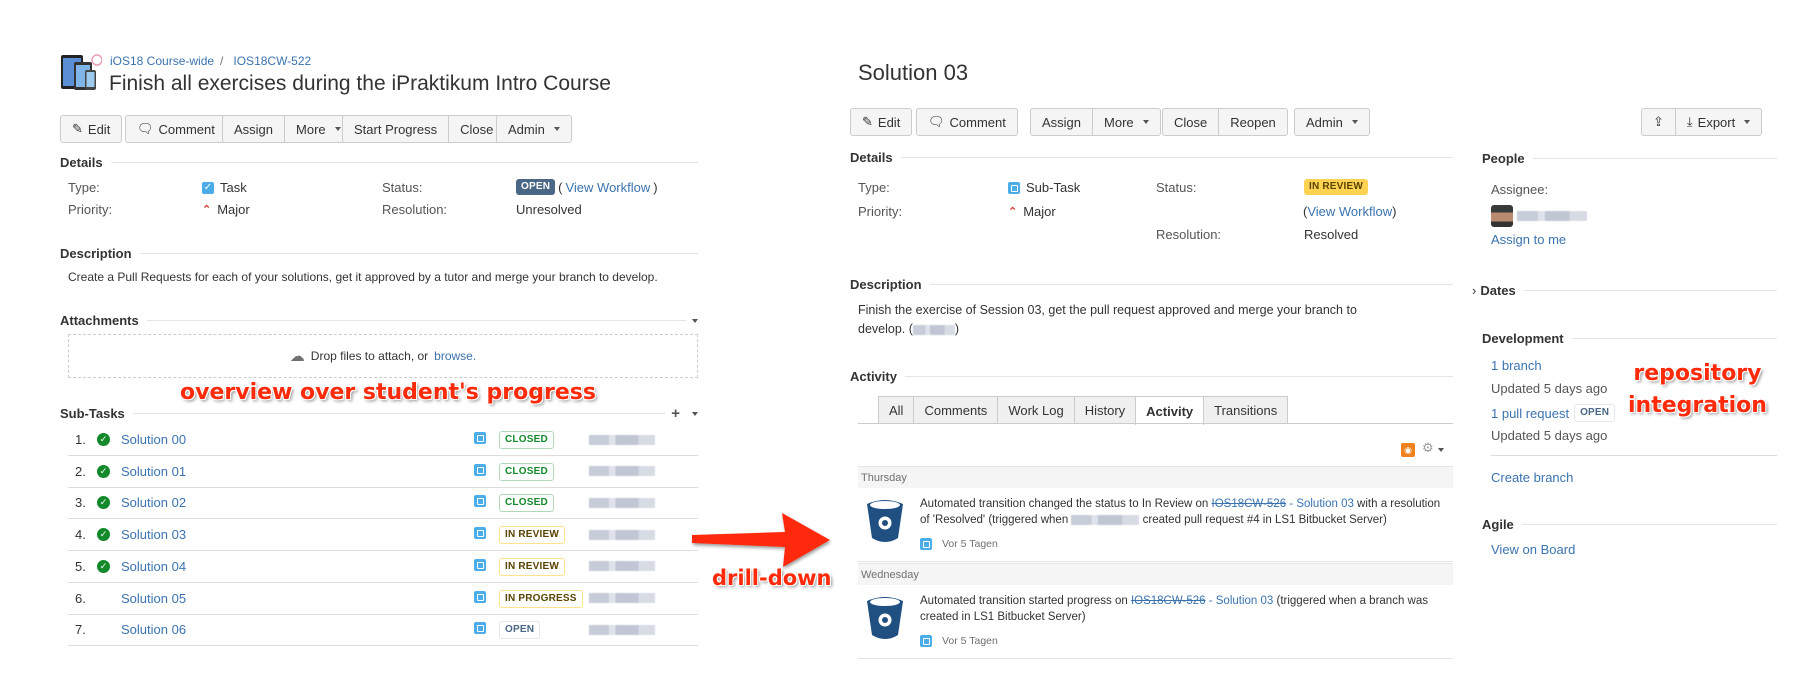  What do you see at coordinates (896, 410) in the screenshot?
I see `tab-all: All` at bounding box center [896, 410].